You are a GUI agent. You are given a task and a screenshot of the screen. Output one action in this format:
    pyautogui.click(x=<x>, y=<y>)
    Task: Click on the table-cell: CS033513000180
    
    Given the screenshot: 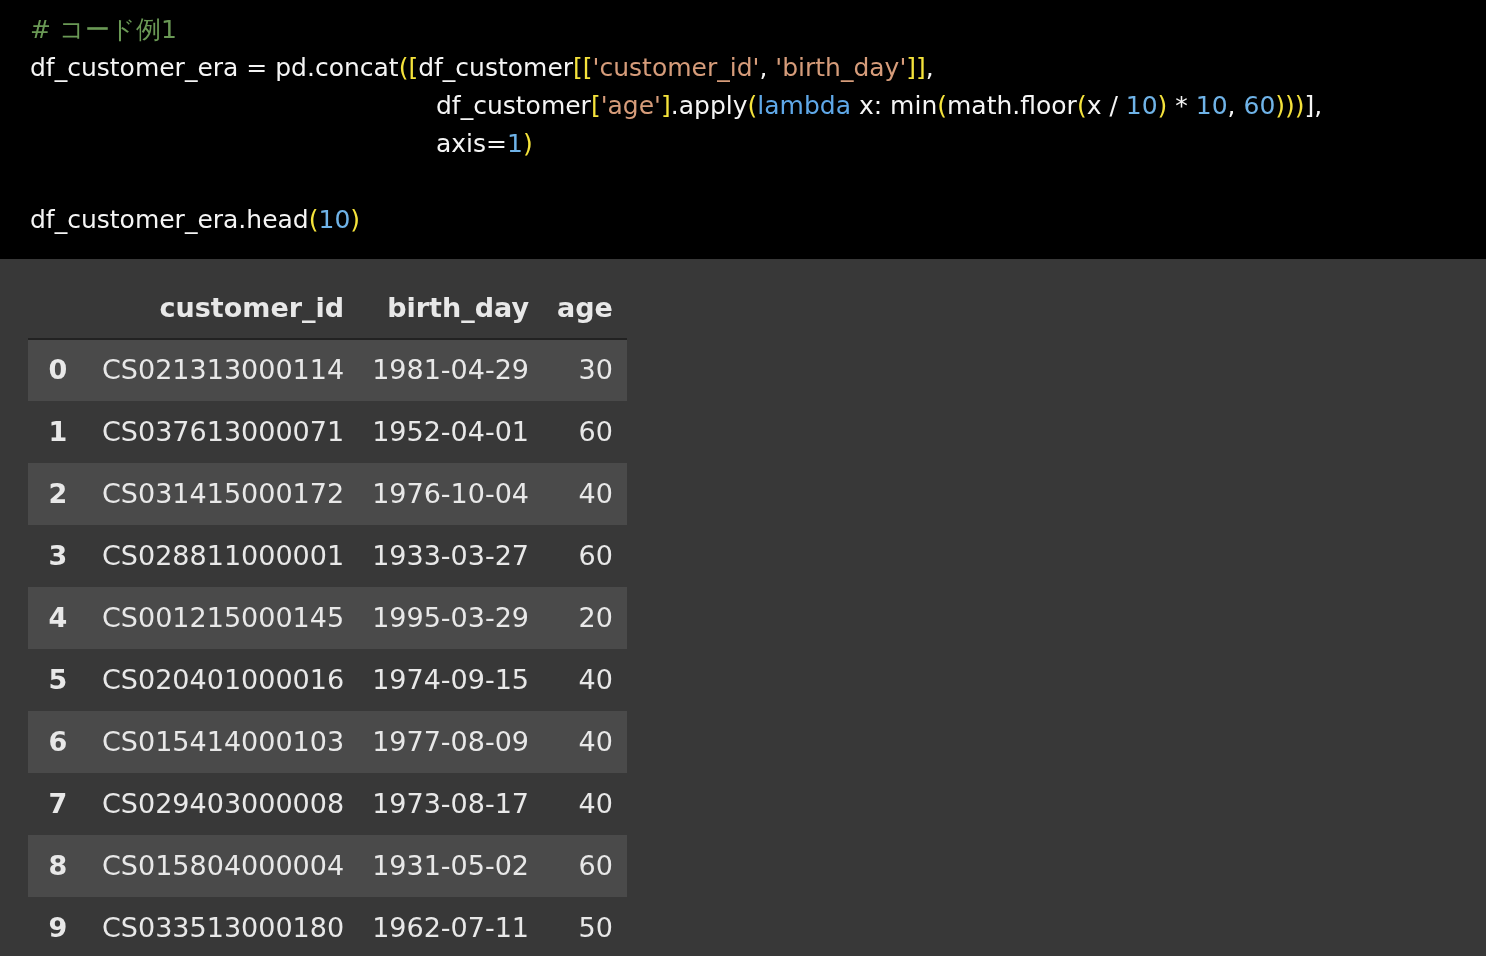 What is the action you would take?
    pyautogui.click(x=223, y=926)
    